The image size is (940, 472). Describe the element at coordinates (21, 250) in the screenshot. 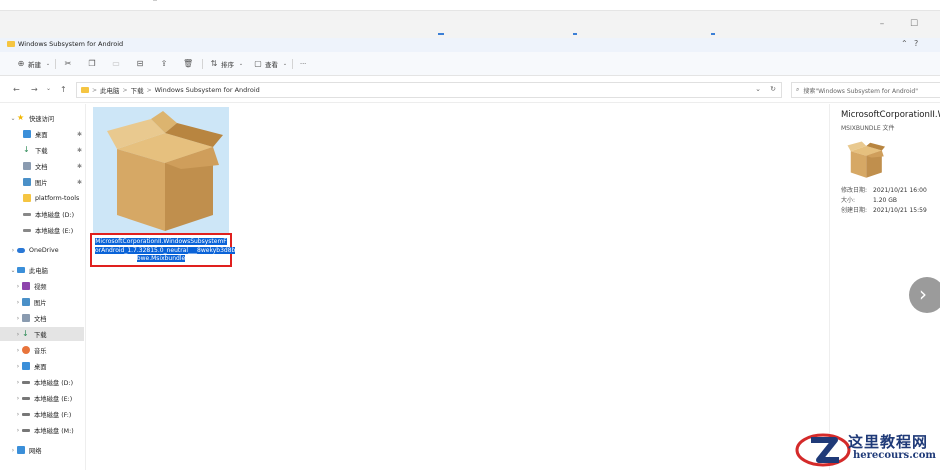

I see `cloud-icon` at that location.